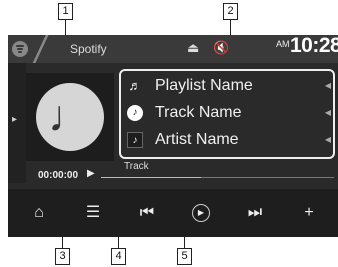  I want to click on side-panel-tab: ▸, so click(17, 123).